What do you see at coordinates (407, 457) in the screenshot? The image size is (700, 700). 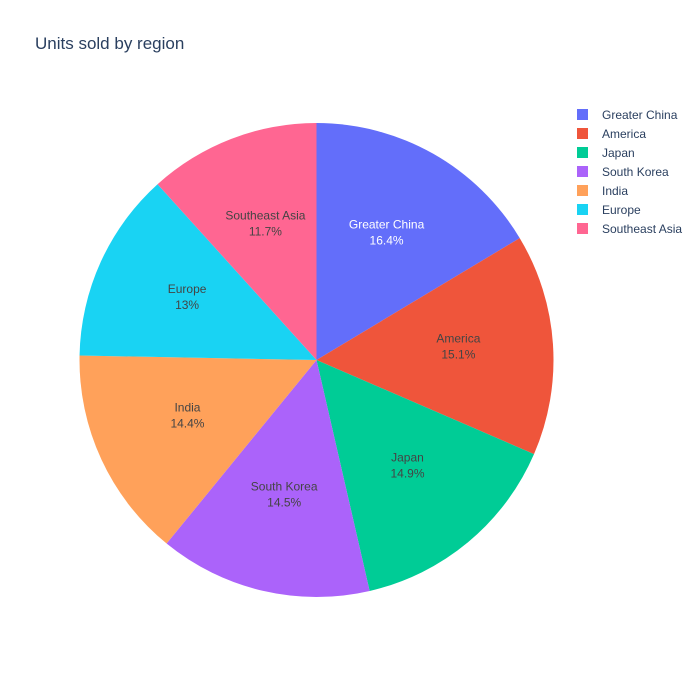 I see `slice-name-label: Japan` at bounding box center [407, 457].